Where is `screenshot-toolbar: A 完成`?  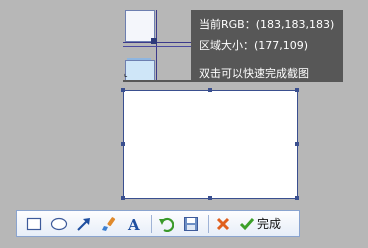
screenshot-toolbar: A 完成 is located at coordinates (158, 223).